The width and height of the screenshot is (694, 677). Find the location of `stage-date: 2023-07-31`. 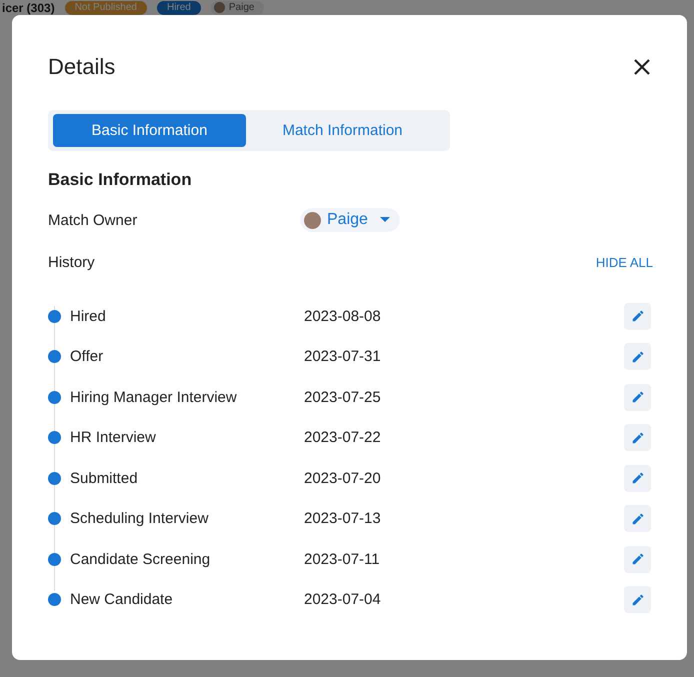

stage-date: 2023-07-31 is located at coordinates (343, 357).